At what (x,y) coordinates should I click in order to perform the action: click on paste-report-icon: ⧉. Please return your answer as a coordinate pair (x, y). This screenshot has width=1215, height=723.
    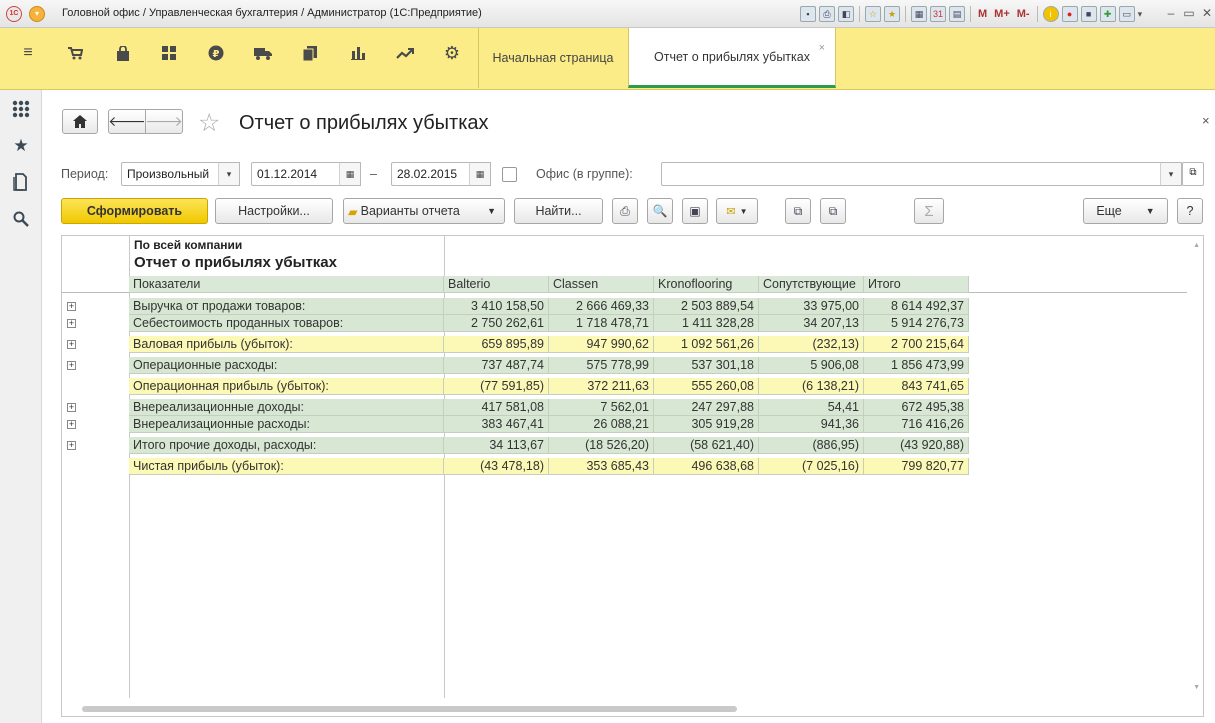
    Looking at the image, I should click on (833, 211).